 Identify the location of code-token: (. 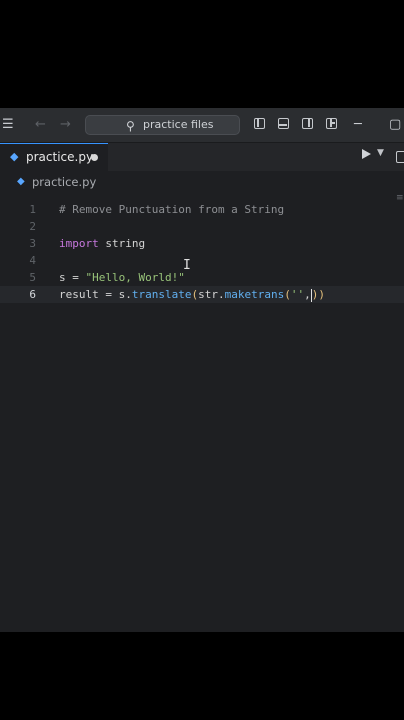
(287, 294).